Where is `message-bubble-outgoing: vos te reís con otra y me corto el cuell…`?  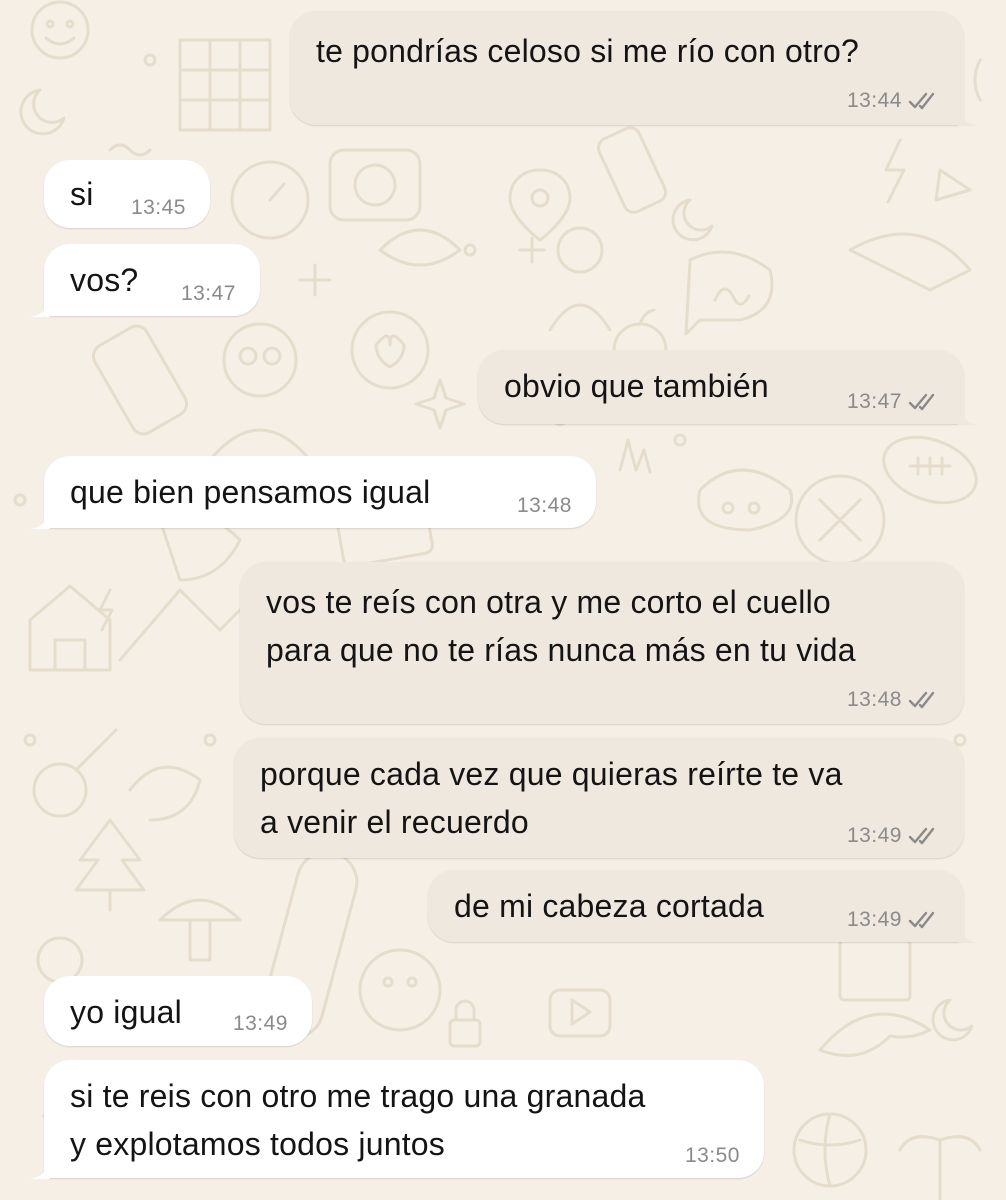
message-bubble-outgoing: vos te reís con otra y me corto el cuell… is located at coordinates (602, 643).